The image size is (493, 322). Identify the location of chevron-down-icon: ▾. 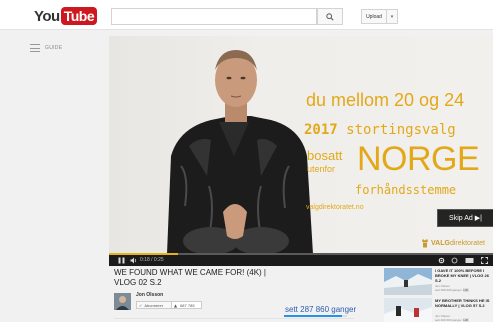
(392, 16).